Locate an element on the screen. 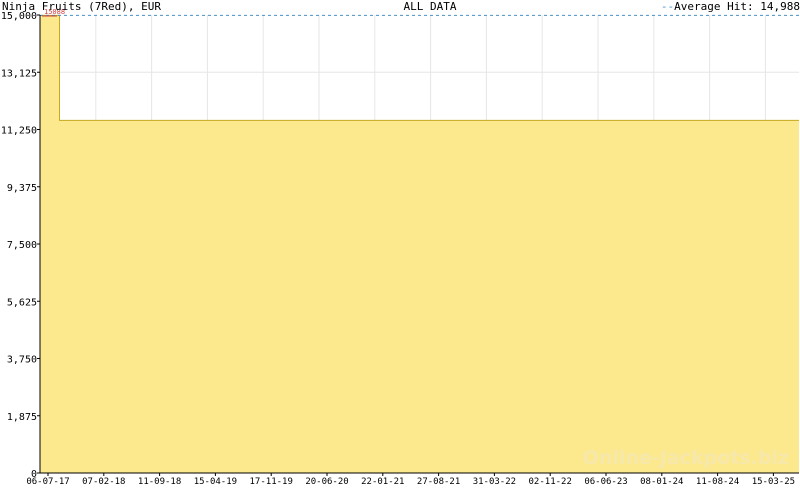 This screenshot has width=800, height=490. average-legend-label: Average Hit: 14,988 is located at coordinates (737, 6).